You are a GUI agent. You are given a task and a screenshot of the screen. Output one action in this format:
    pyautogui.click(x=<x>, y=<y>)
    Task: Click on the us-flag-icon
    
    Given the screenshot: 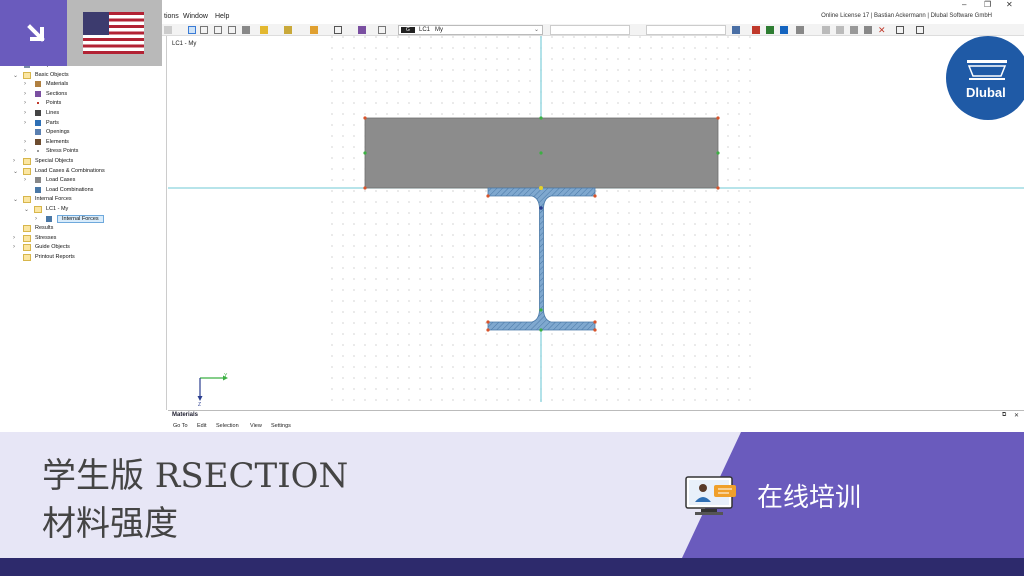 What is the action you would take?
    pyautogui.click(x=113, y=33)
    